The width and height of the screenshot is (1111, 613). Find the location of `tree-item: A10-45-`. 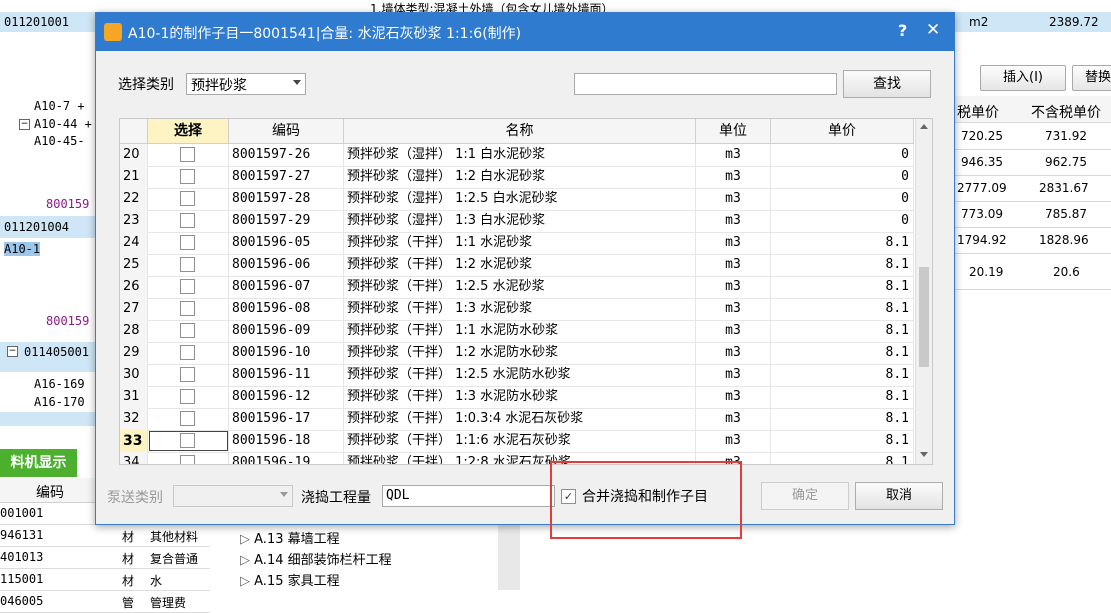

tree-item: A10-45- is located at coordinates (59, 141).